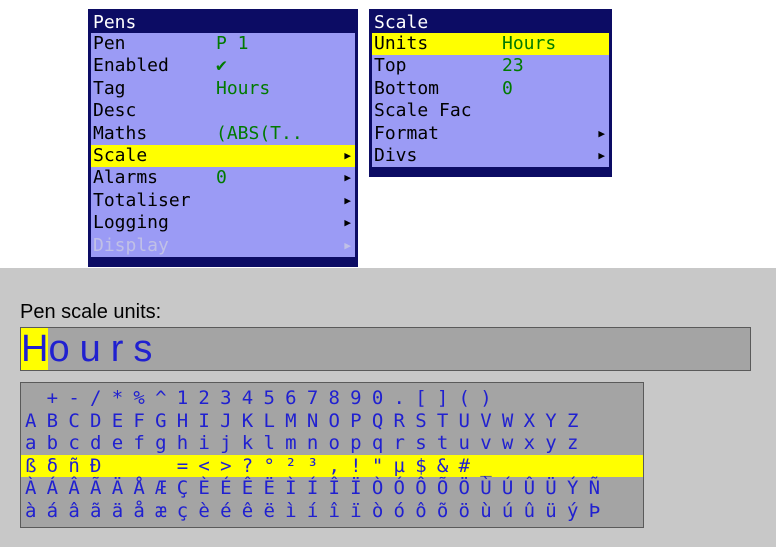 The width and height of the screenshot is (776, 547). I want to click on menu-item-label: Scale Fac, so click(423, 111).